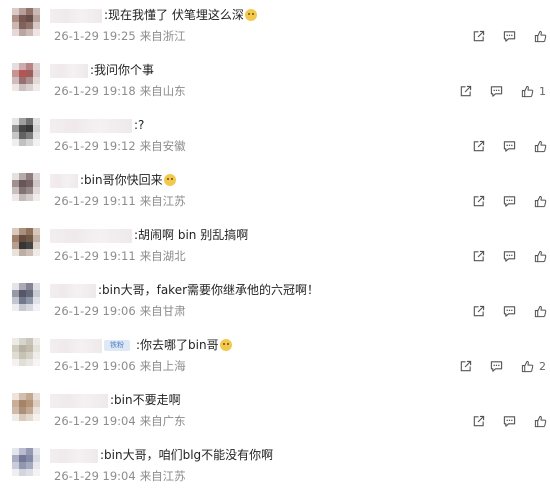 The width and height of the screenshot is (550, 499). Describe the element at coordinates (122, 70) in the screenshot. I see `comment-text: :我问你个事` at that location.